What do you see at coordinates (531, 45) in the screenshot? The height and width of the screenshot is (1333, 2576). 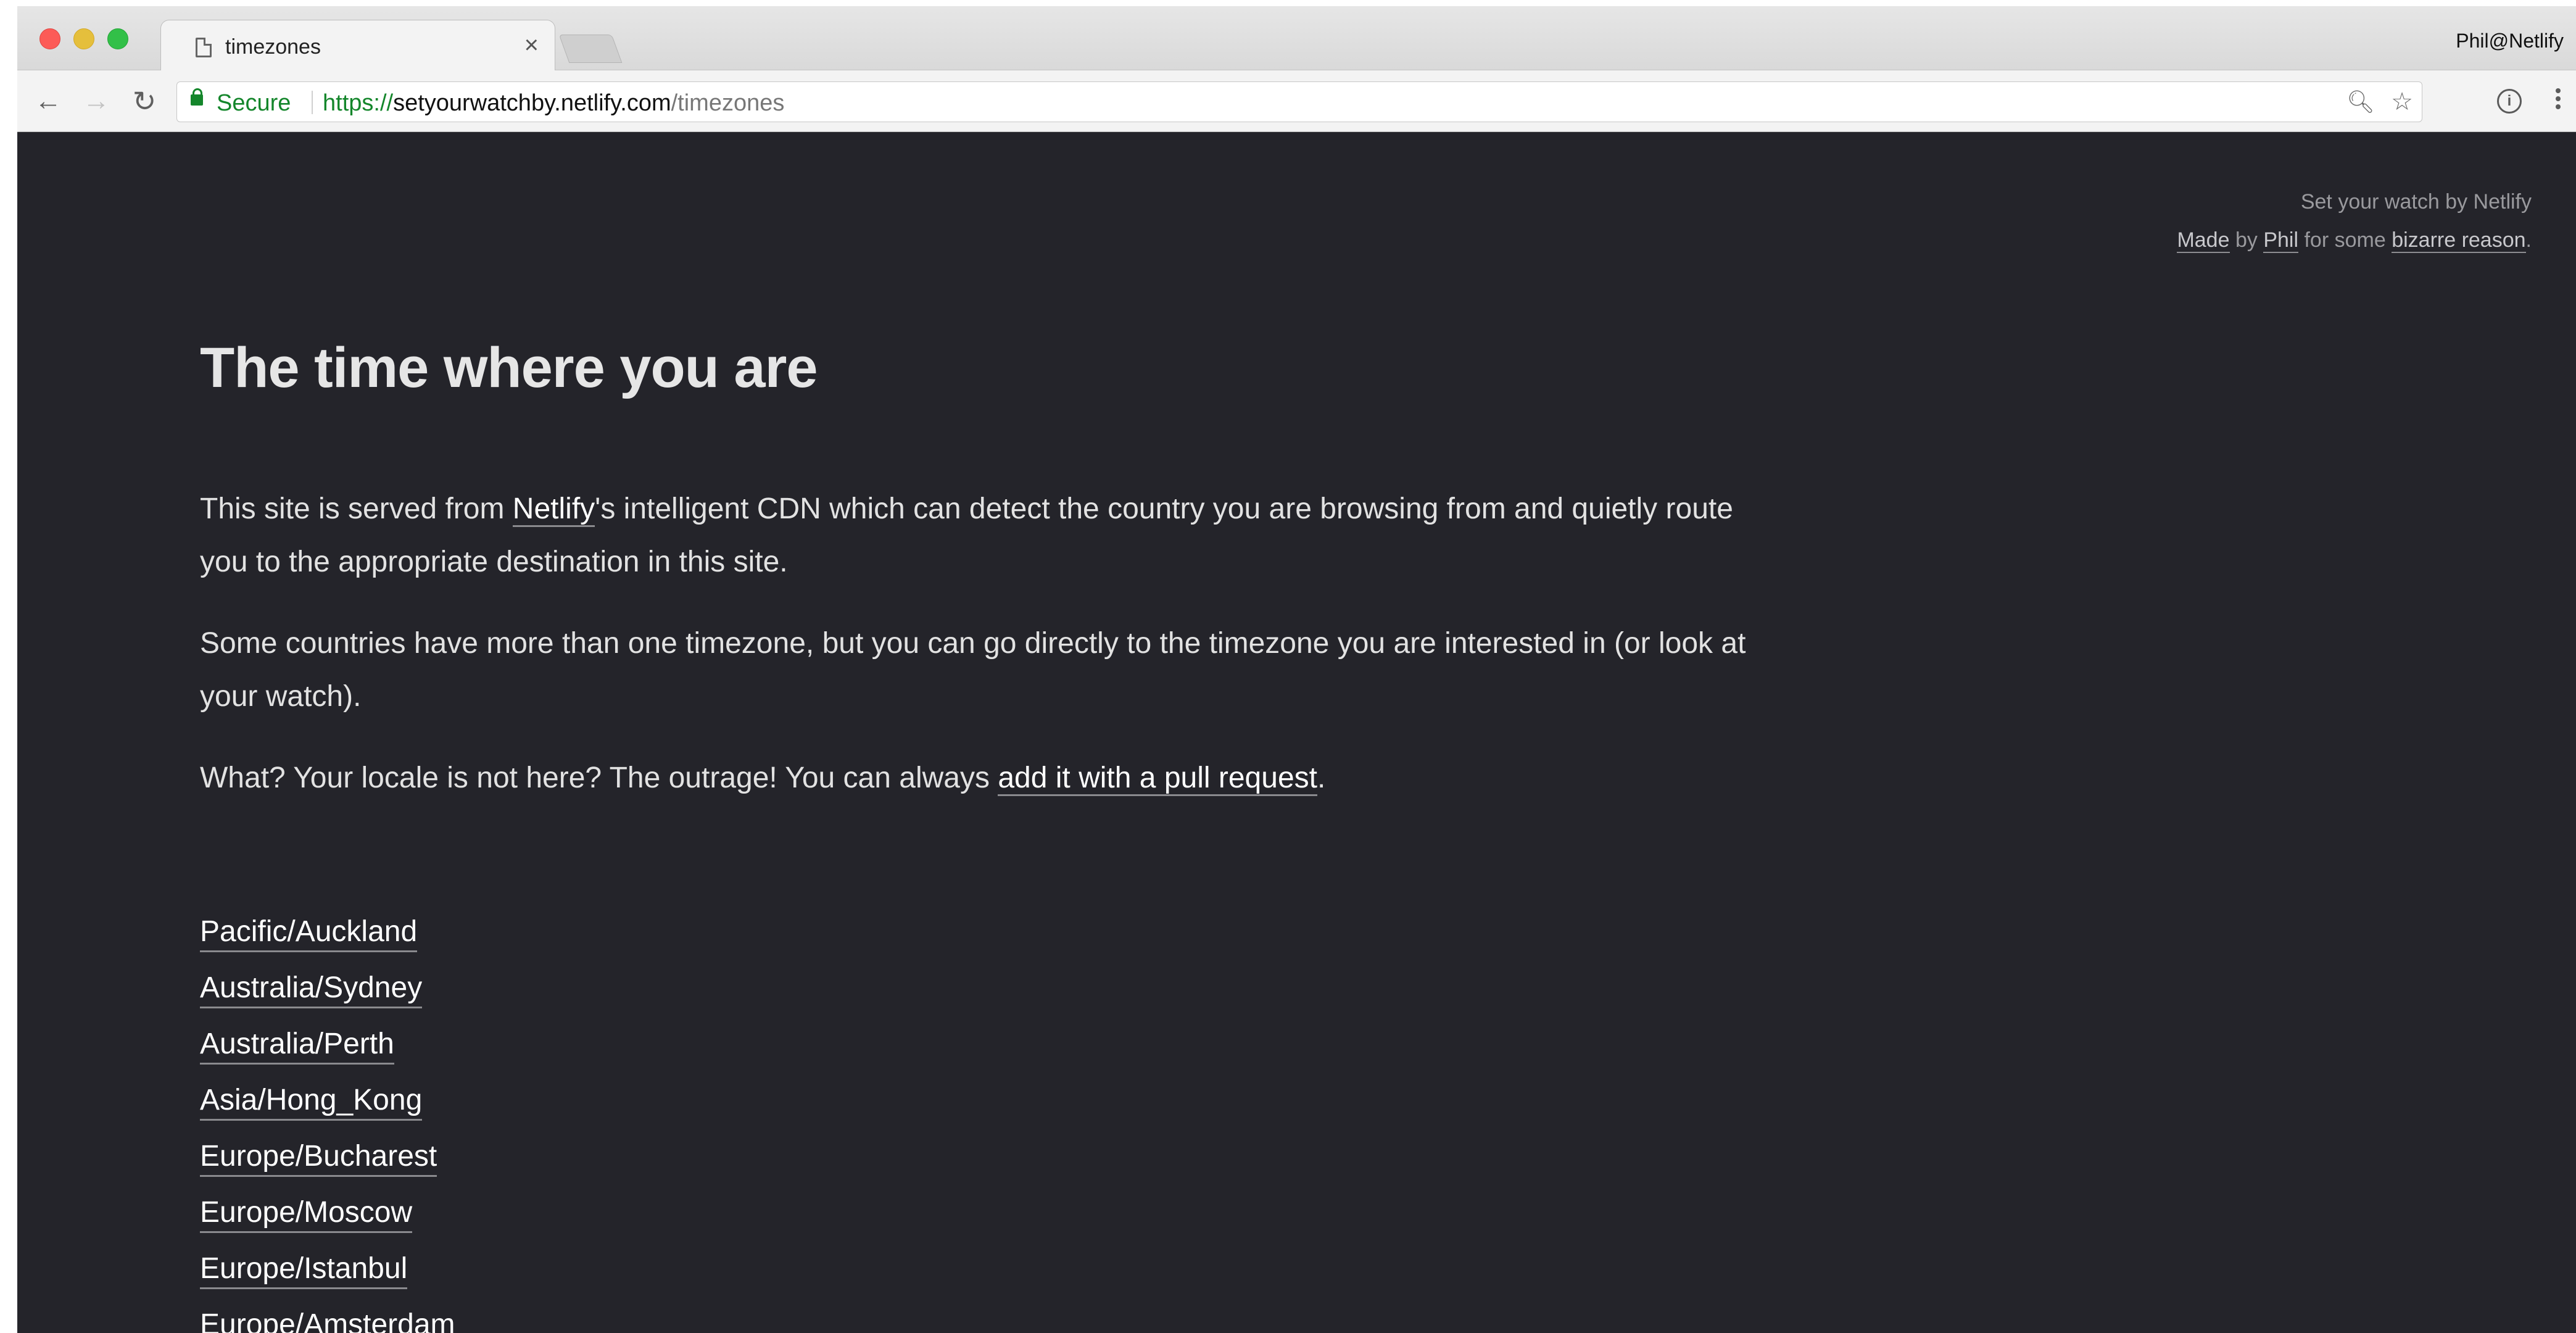 I see `close-icon: ×` at bounding box center [531, 45].